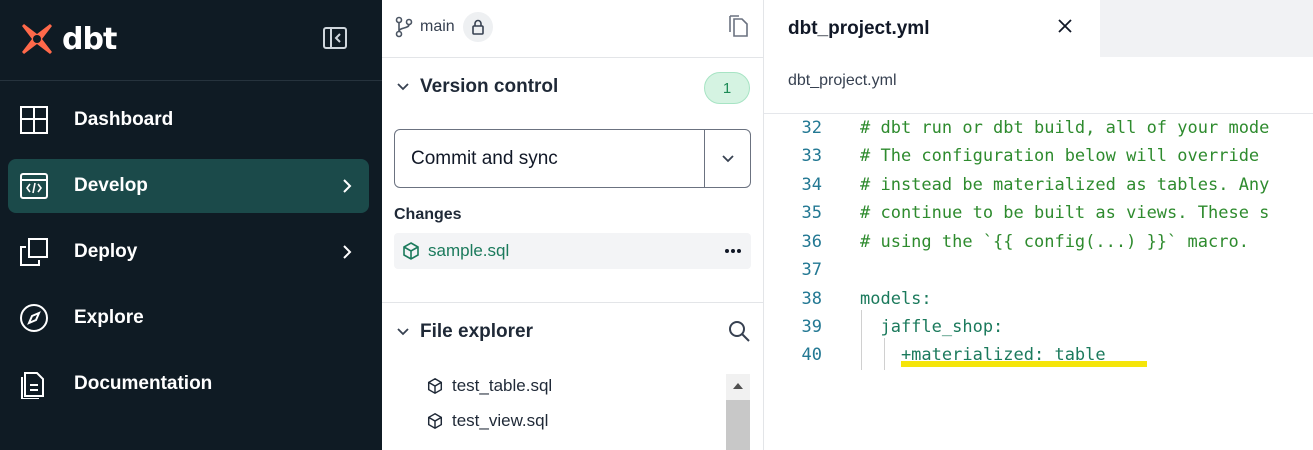 The width and height of the screenshot is (1313, 450). What do you see at coordinates (932, 28) in the screenshot?
I see `editor-tab: dbt_project.yml` at bounding box center [932, 28].